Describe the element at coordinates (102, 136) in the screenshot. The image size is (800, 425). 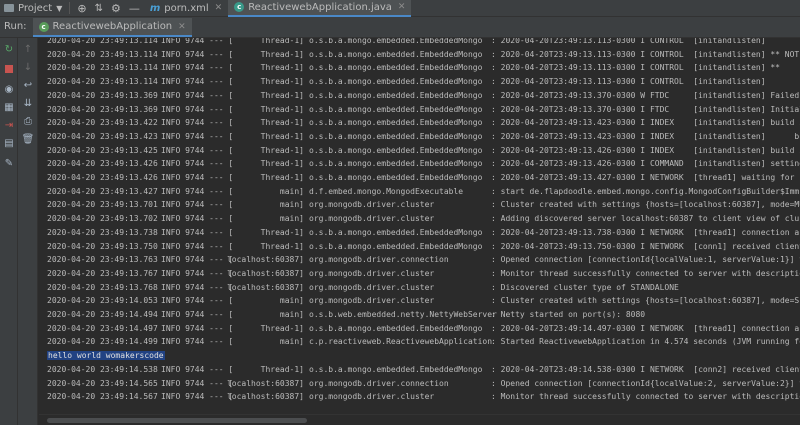
I see `log-timestamp: 2020-04-20 23:49:13.423` at that location.